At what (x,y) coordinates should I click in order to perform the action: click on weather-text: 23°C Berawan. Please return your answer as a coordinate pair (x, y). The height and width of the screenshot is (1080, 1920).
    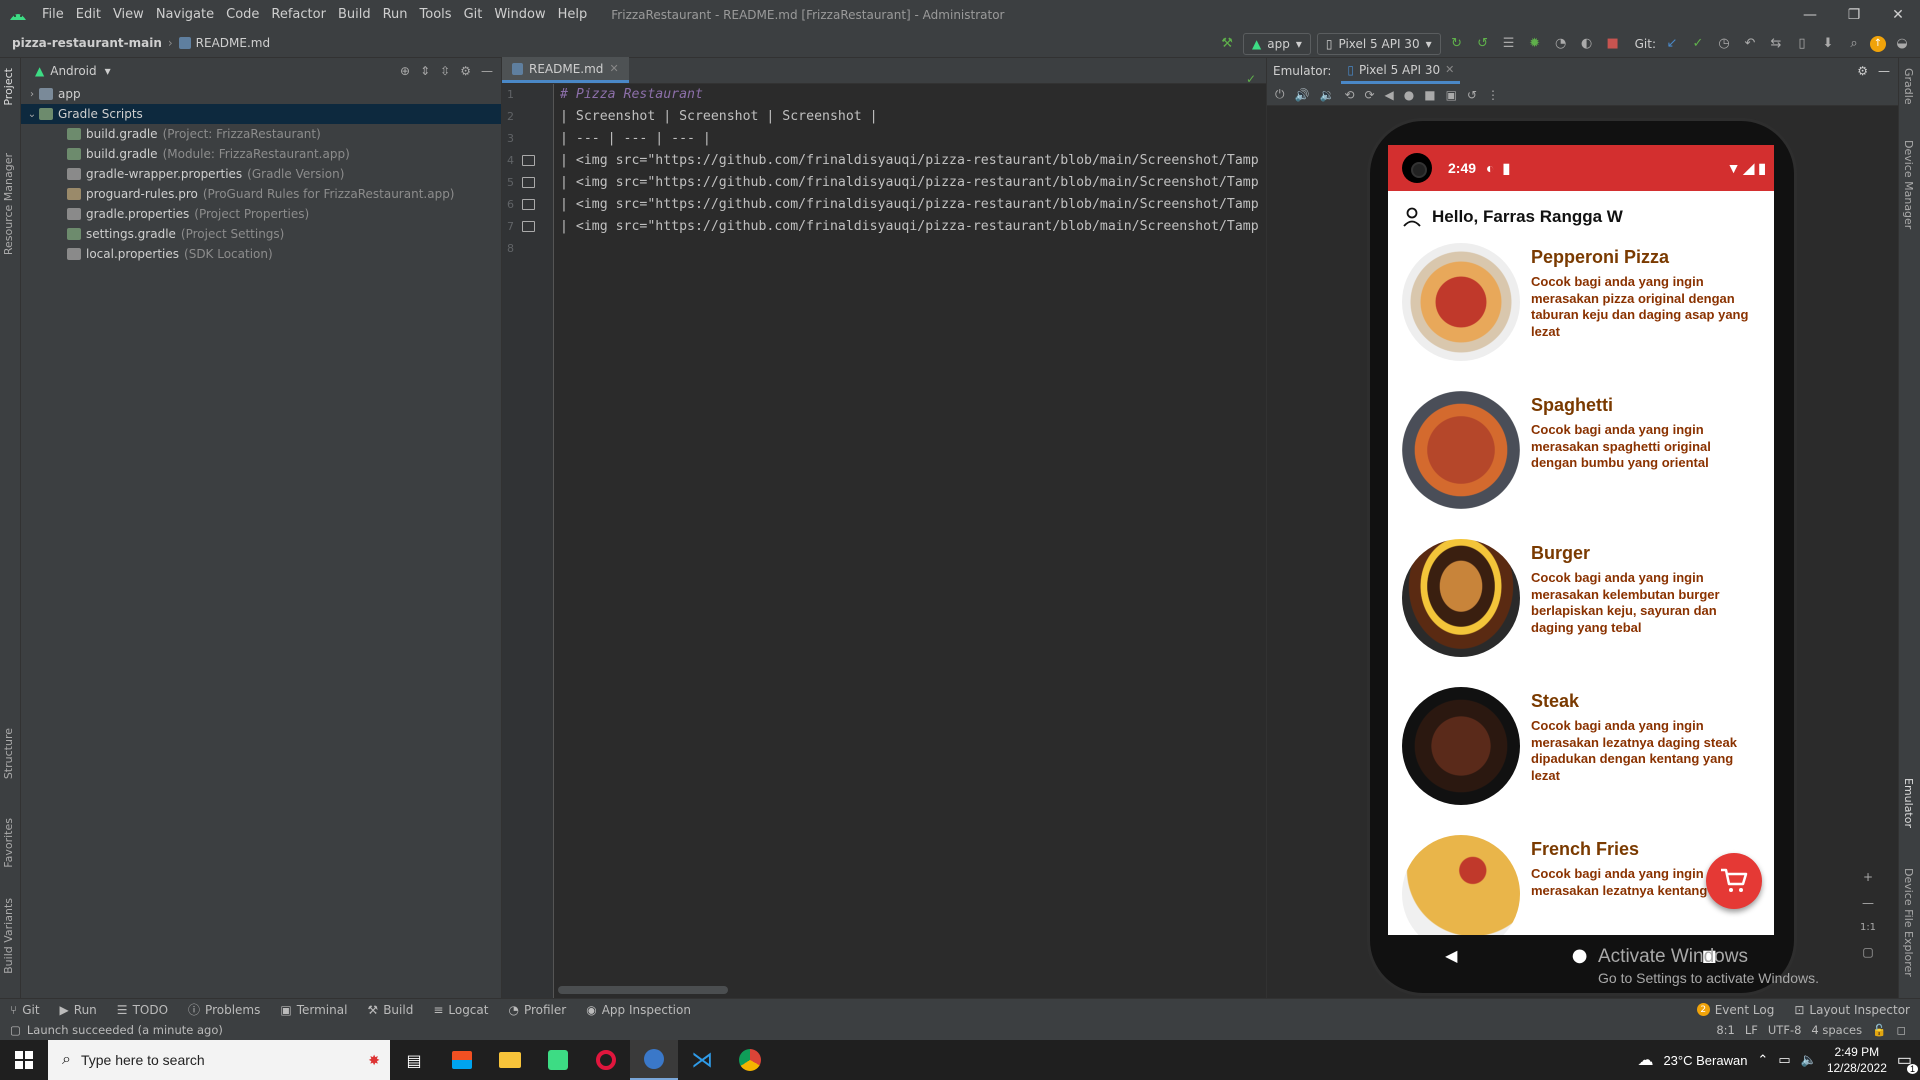
    Looking at the image, I should click on (1705, 1060).